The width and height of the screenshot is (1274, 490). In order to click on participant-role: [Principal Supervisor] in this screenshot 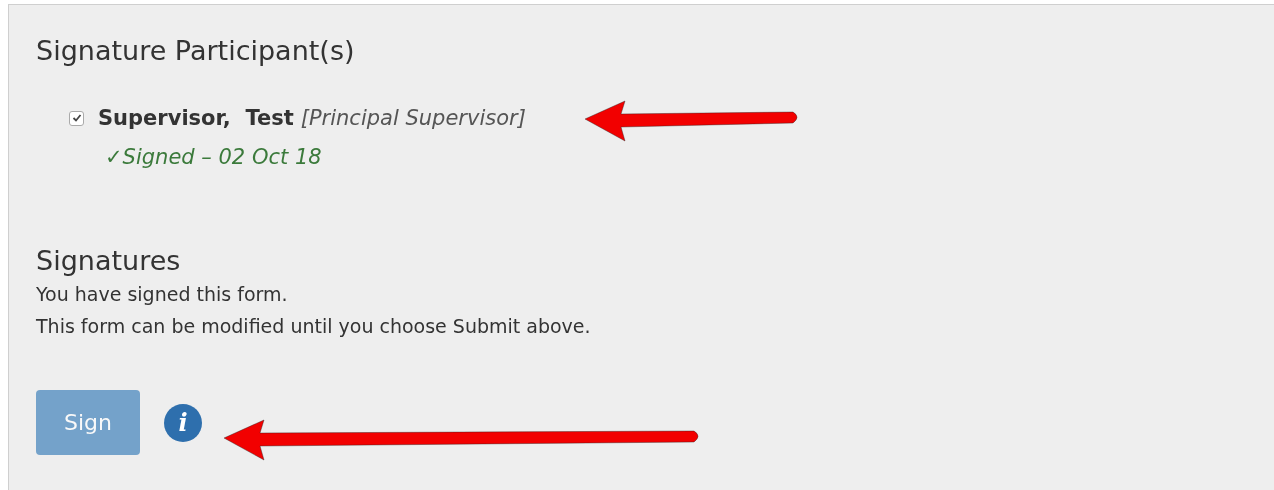, I will do `click(413, 118)`.